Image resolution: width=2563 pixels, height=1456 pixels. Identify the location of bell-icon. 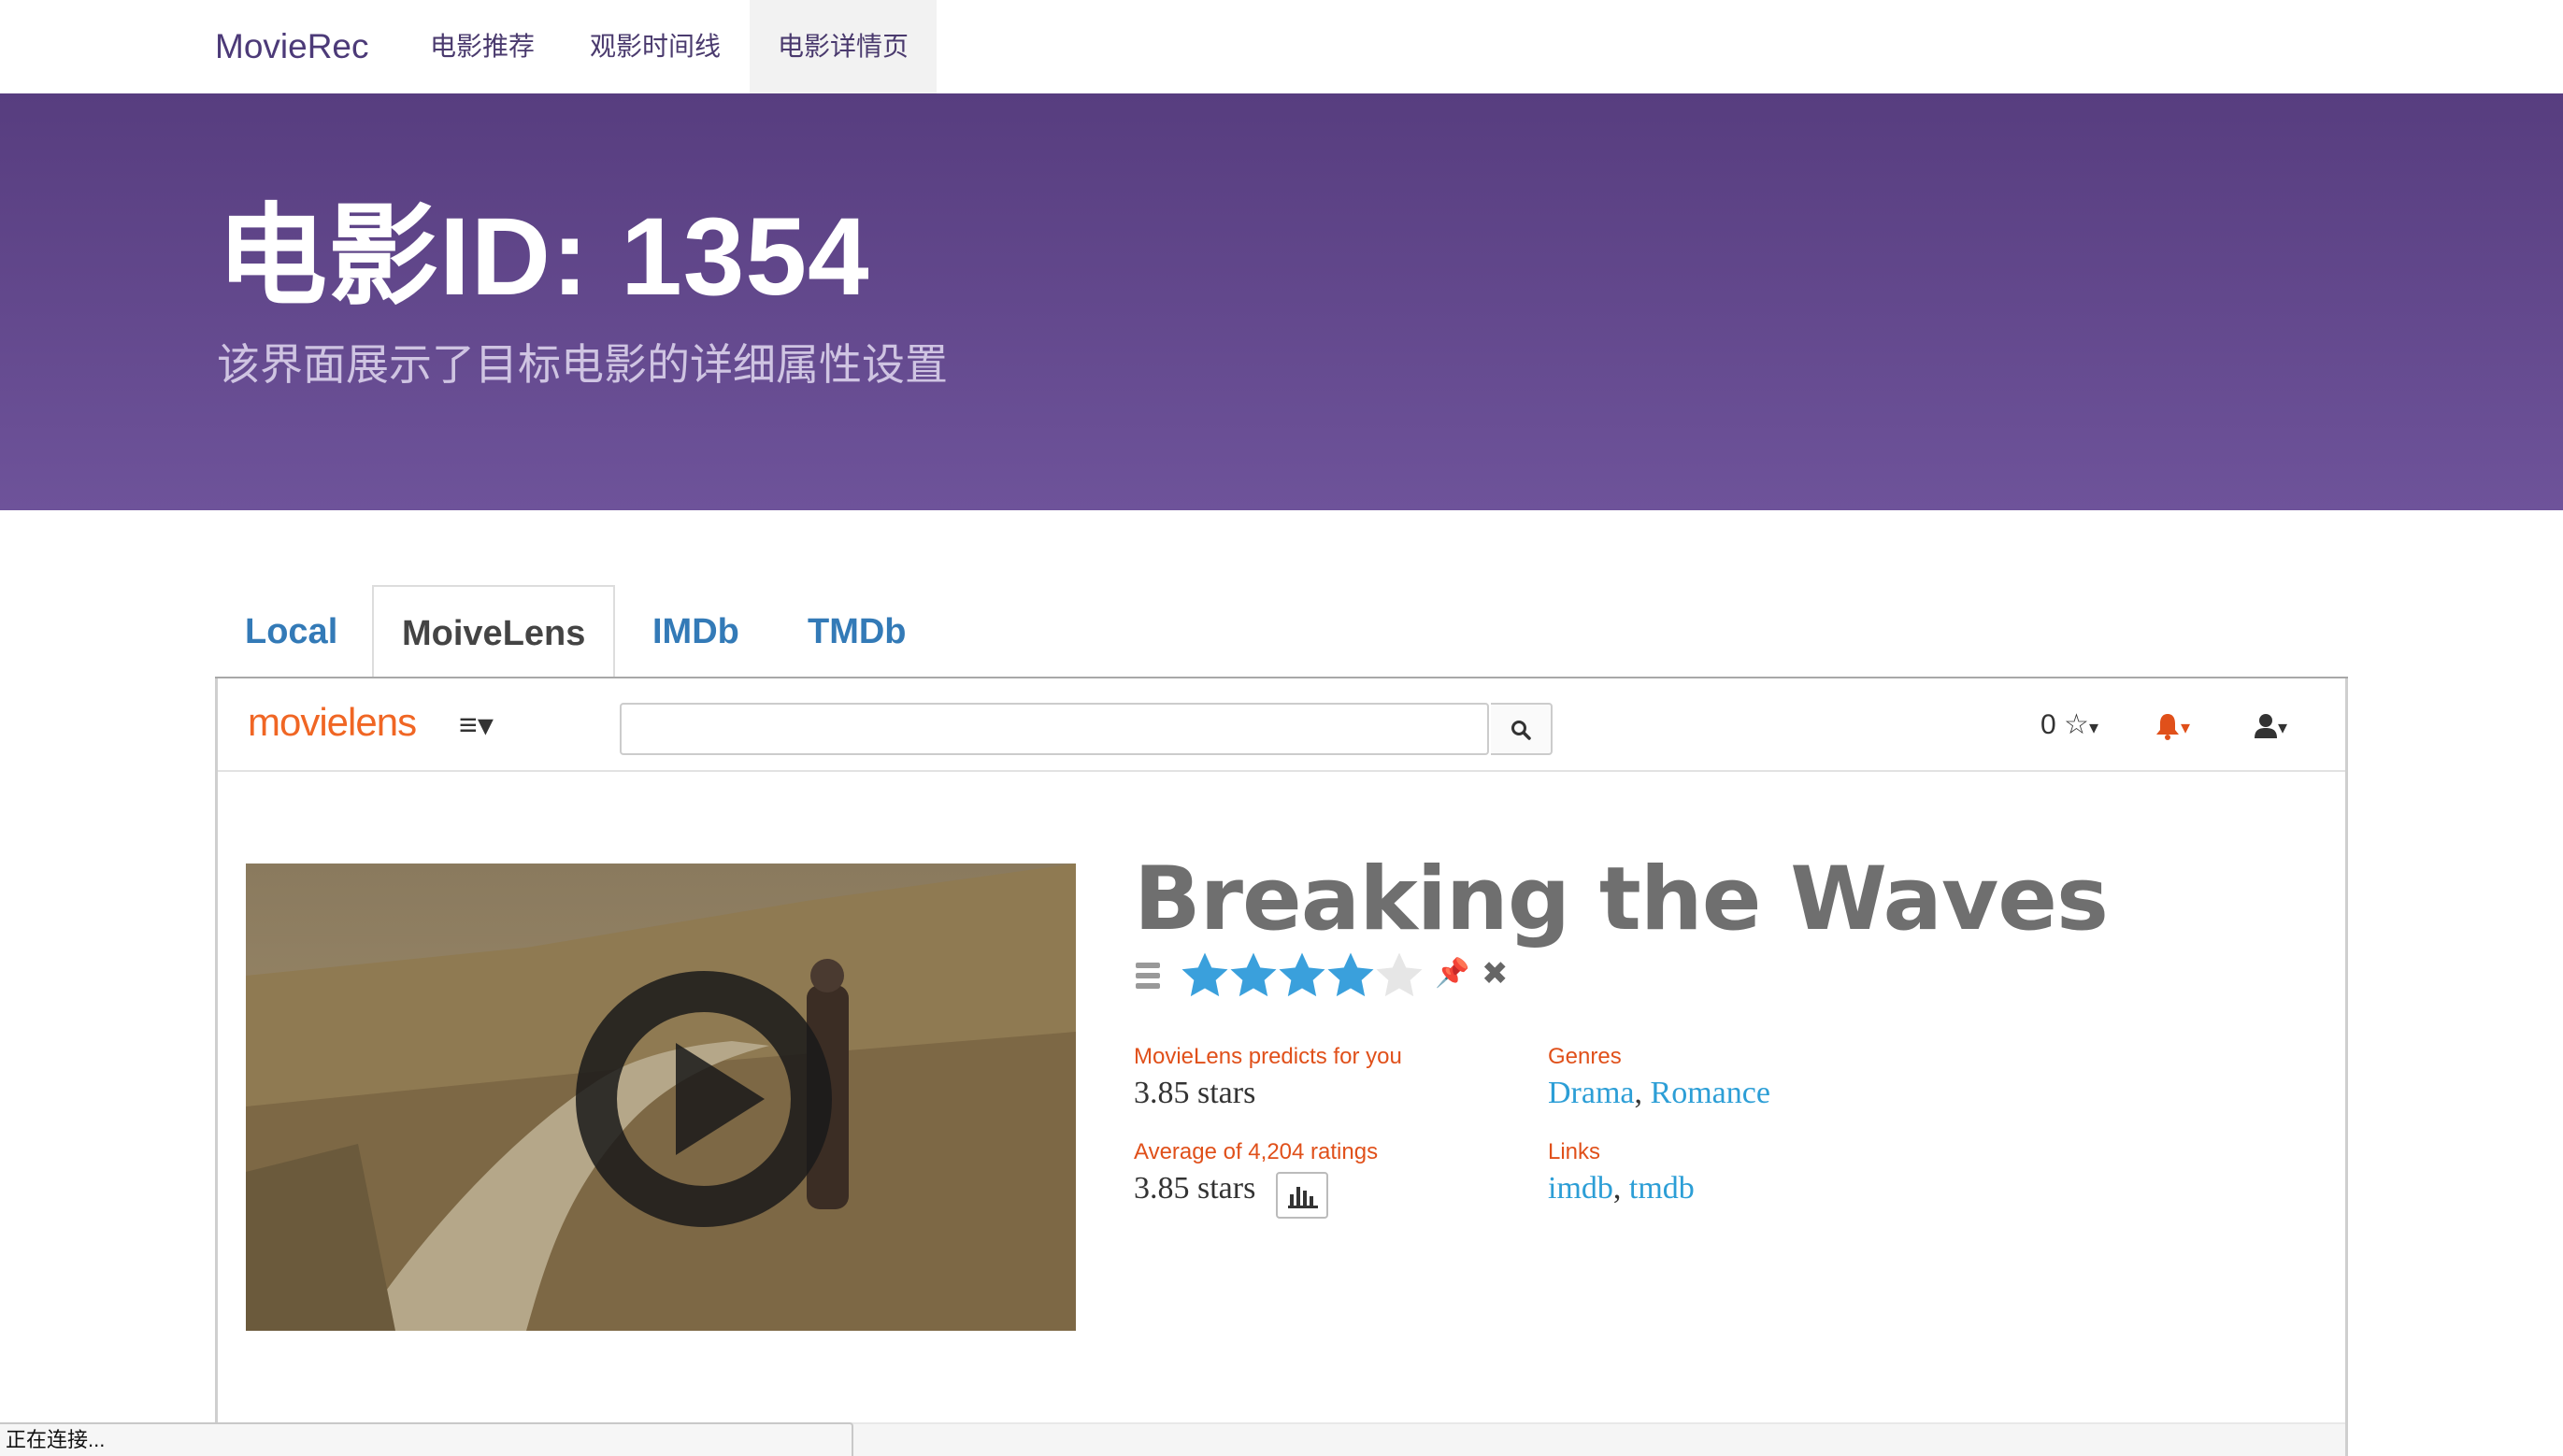
(2167, 726).